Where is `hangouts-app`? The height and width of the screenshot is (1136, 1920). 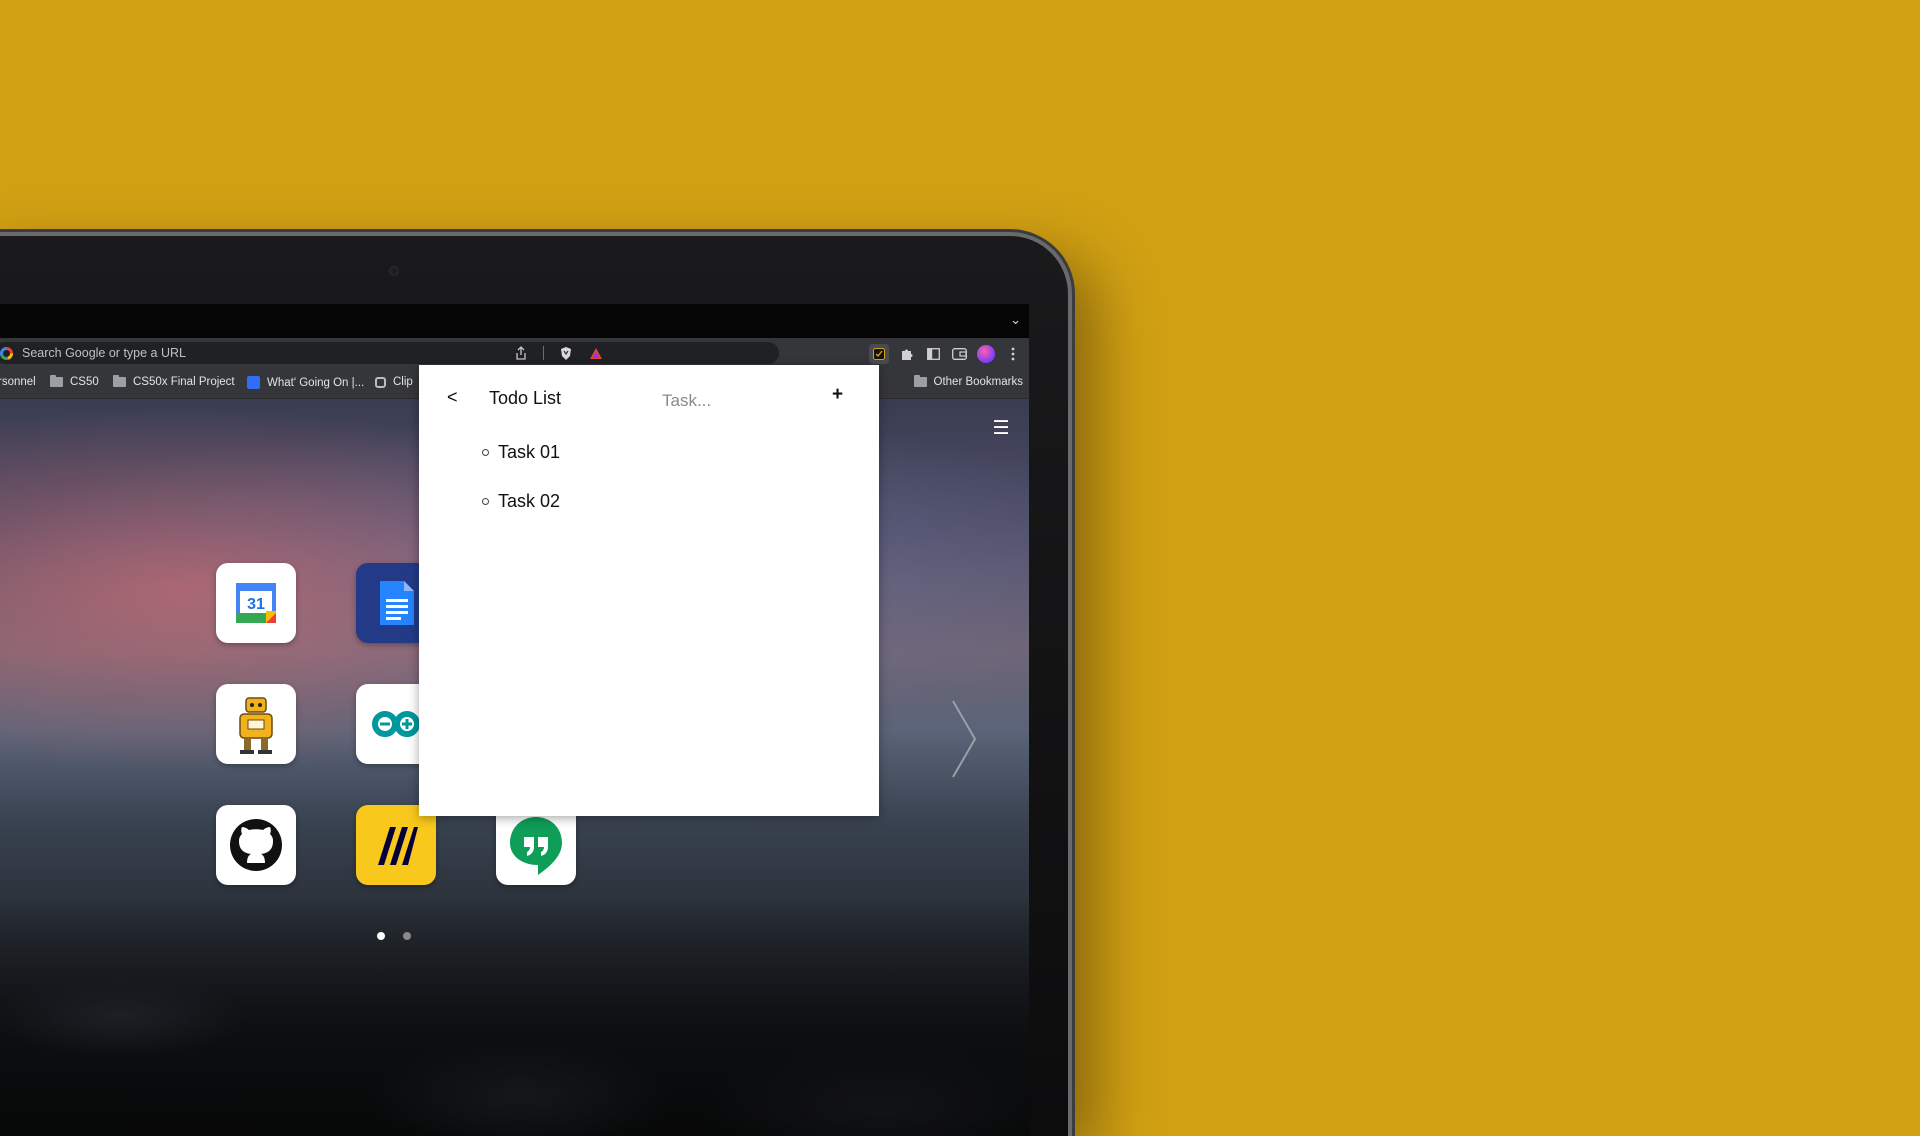
hangouts-app is located at coordinates (536, 845).